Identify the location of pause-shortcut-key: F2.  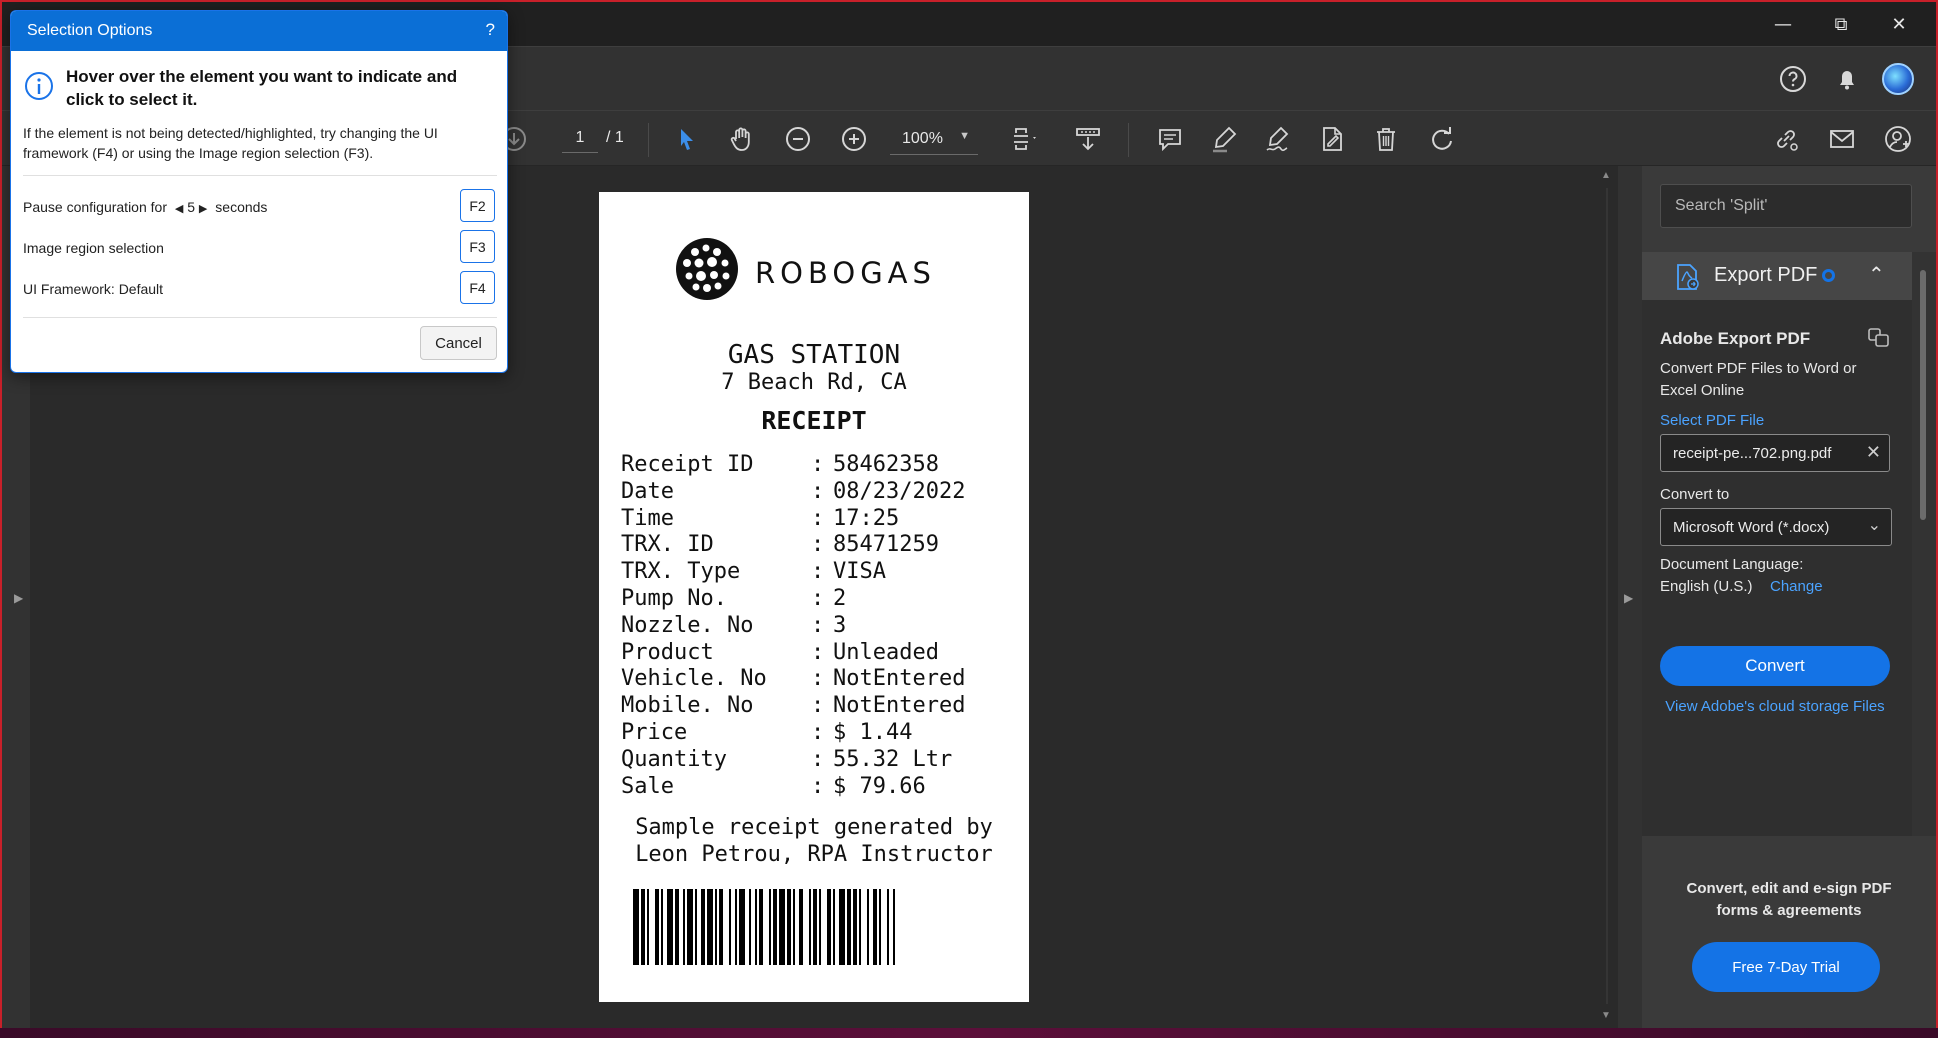
(477, 205).